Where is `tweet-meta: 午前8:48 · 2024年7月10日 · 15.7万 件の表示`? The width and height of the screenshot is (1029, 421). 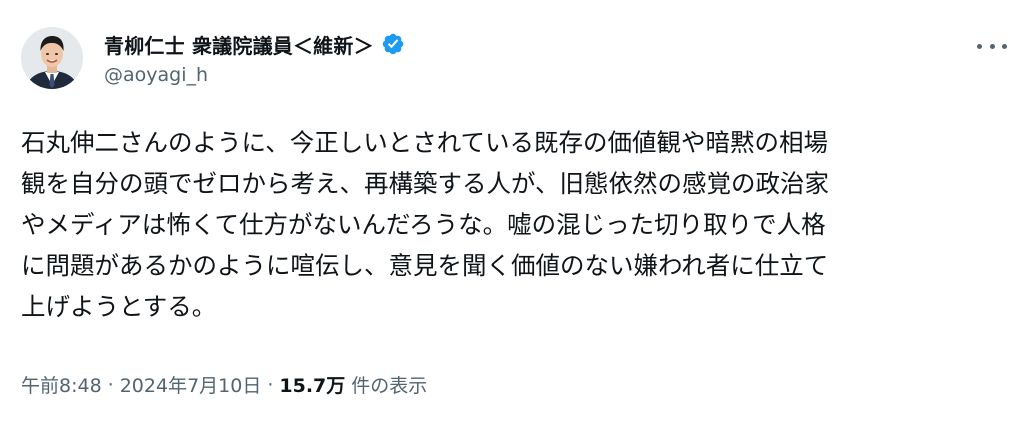 tweet-meta: 午前8:48 · 2024年7月10日 · 15.7万 件の表示 is located at coordinates (224, 384).